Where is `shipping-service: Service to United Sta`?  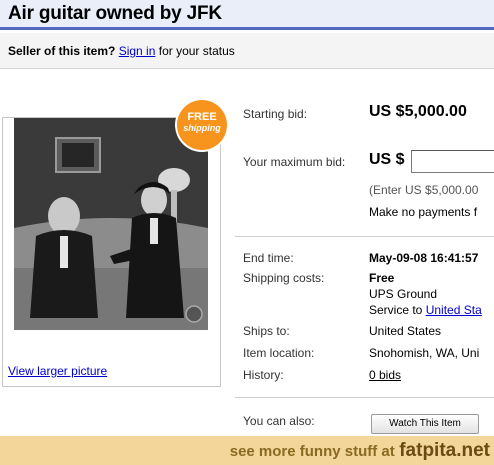
shipping-service: Service to United Sta is located at coordinates (425, 310).